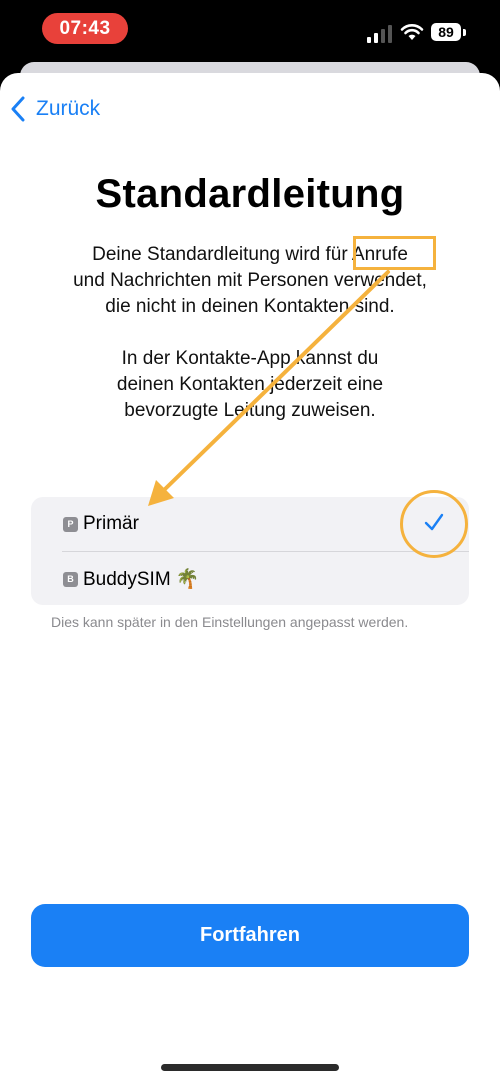 The image size is (500, 1082). What do you see at coordinates (446, 32) in the screenshot?
I see `battery-indicator: 89` at bounding box center [446, 32].